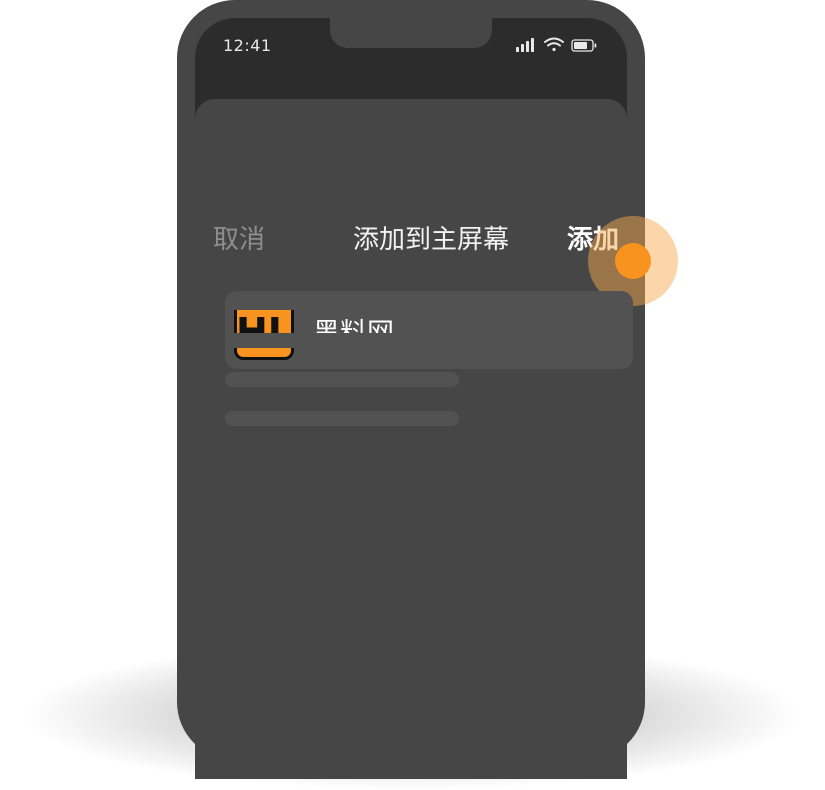 This screenshot has width=825, height=790. What do you see at coordinates (430, 240) in the screenshot?
I see `sheet-title: 添加到主屏幕` at bounding box center [430, 240].